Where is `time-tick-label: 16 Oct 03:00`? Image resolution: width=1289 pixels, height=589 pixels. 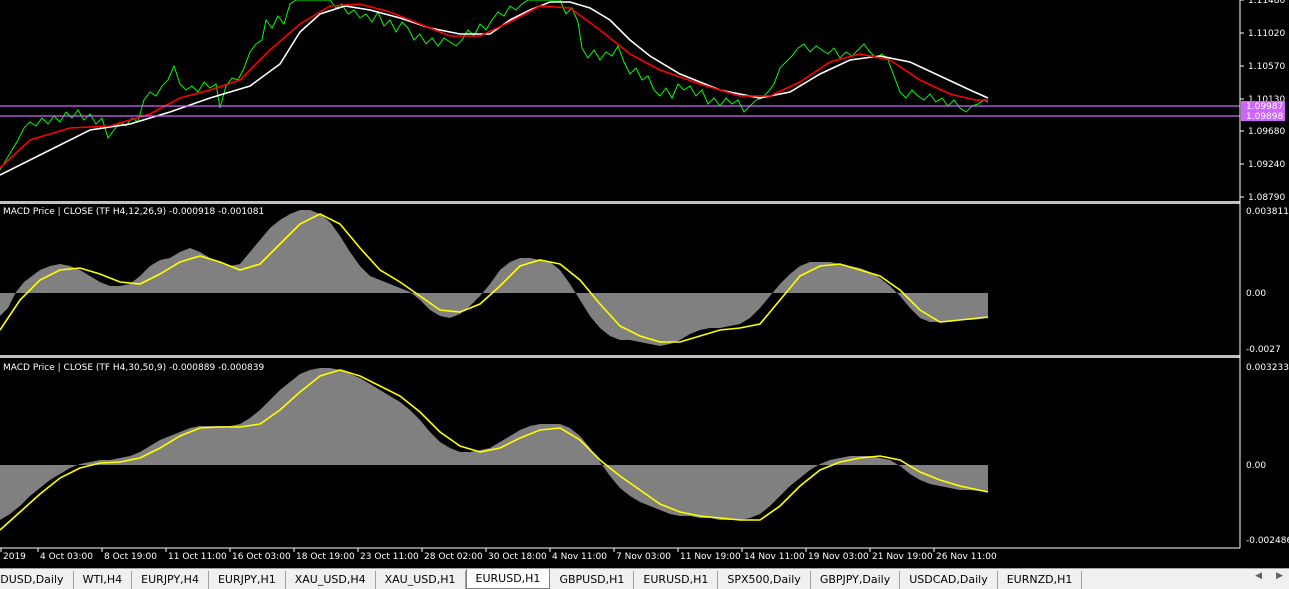
time-tick-label: 16 Oct 03:00 is located at coordinates (261, 557).